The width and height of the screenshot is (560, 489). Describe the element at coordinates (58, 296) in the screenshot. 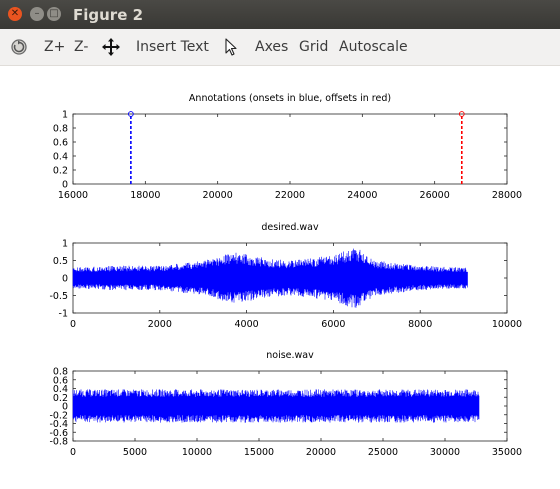

I see `y-tick-label: -0.5` at that location.